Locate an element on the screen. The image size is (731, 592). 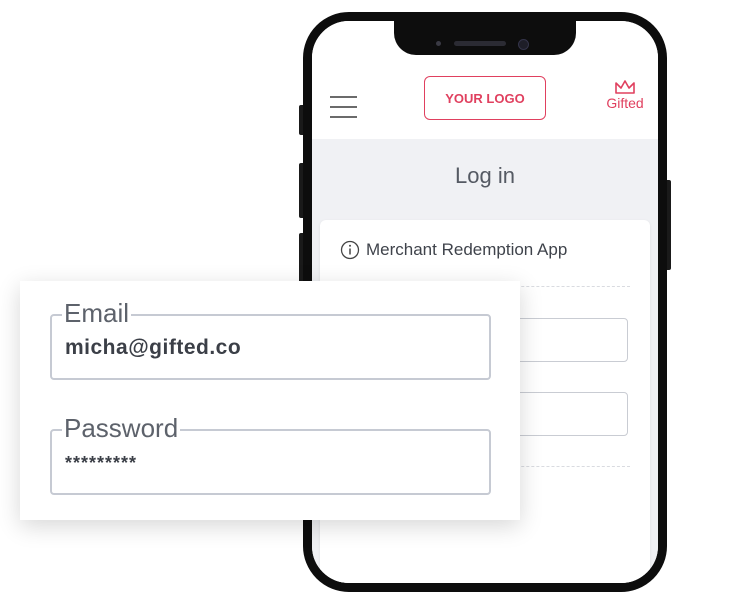
card-title: Merchant Redemption App is located at coordinates (453, 250).